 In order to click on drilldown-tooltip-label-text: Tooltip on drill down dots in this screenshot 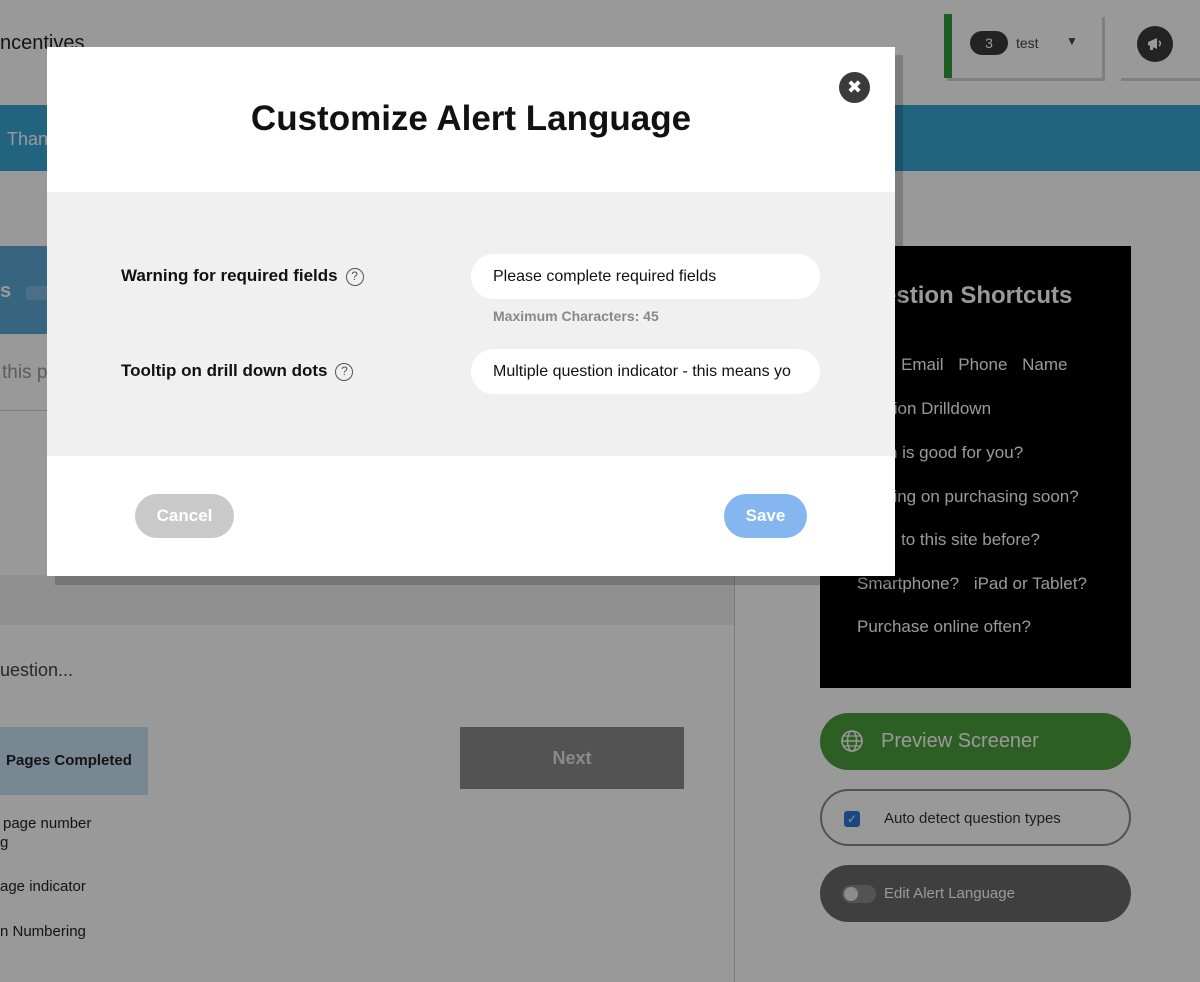, I will do `click(224, 370)`.